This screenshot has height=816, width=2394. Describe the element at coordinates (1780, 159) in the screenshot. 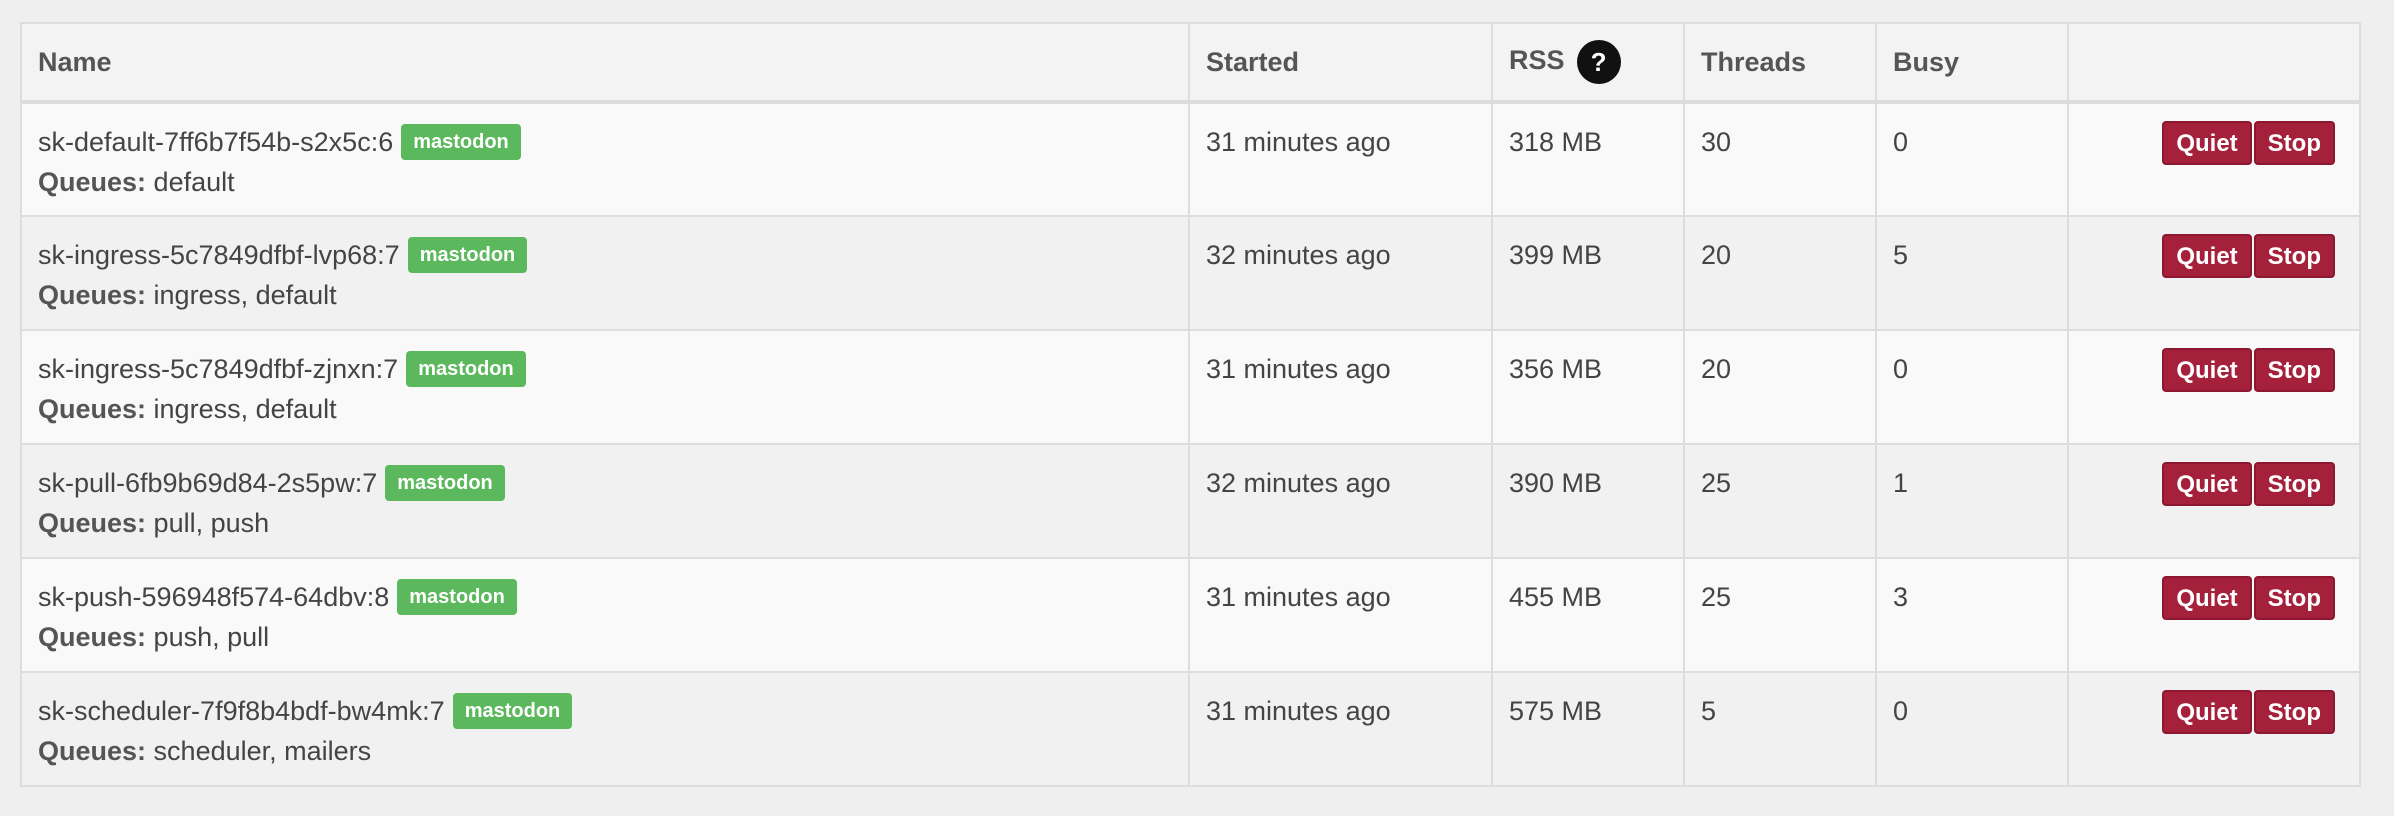

I see `threads-cell: 30` at that location.